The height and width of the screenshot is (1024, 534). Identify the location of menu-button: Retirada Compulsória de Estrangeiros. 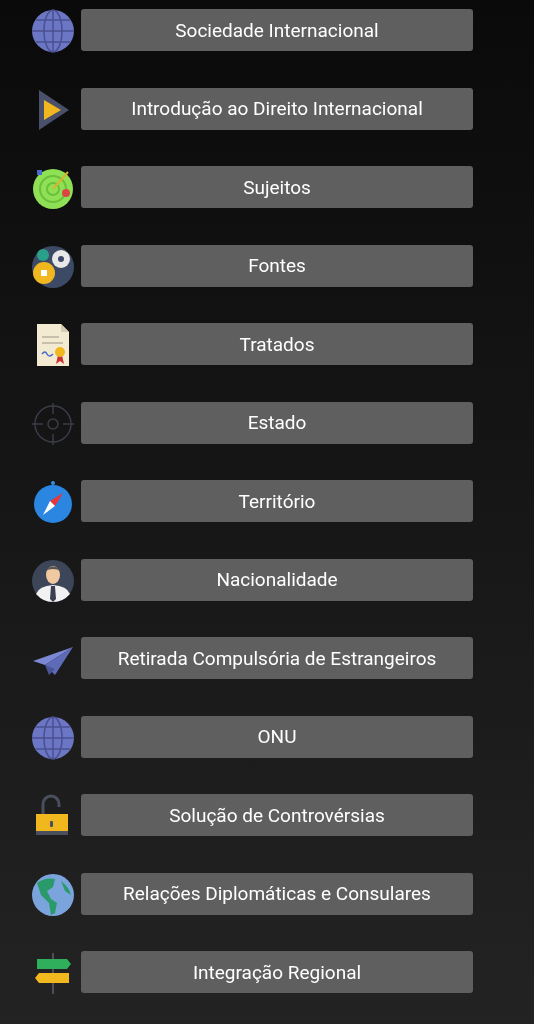
(277, 658).